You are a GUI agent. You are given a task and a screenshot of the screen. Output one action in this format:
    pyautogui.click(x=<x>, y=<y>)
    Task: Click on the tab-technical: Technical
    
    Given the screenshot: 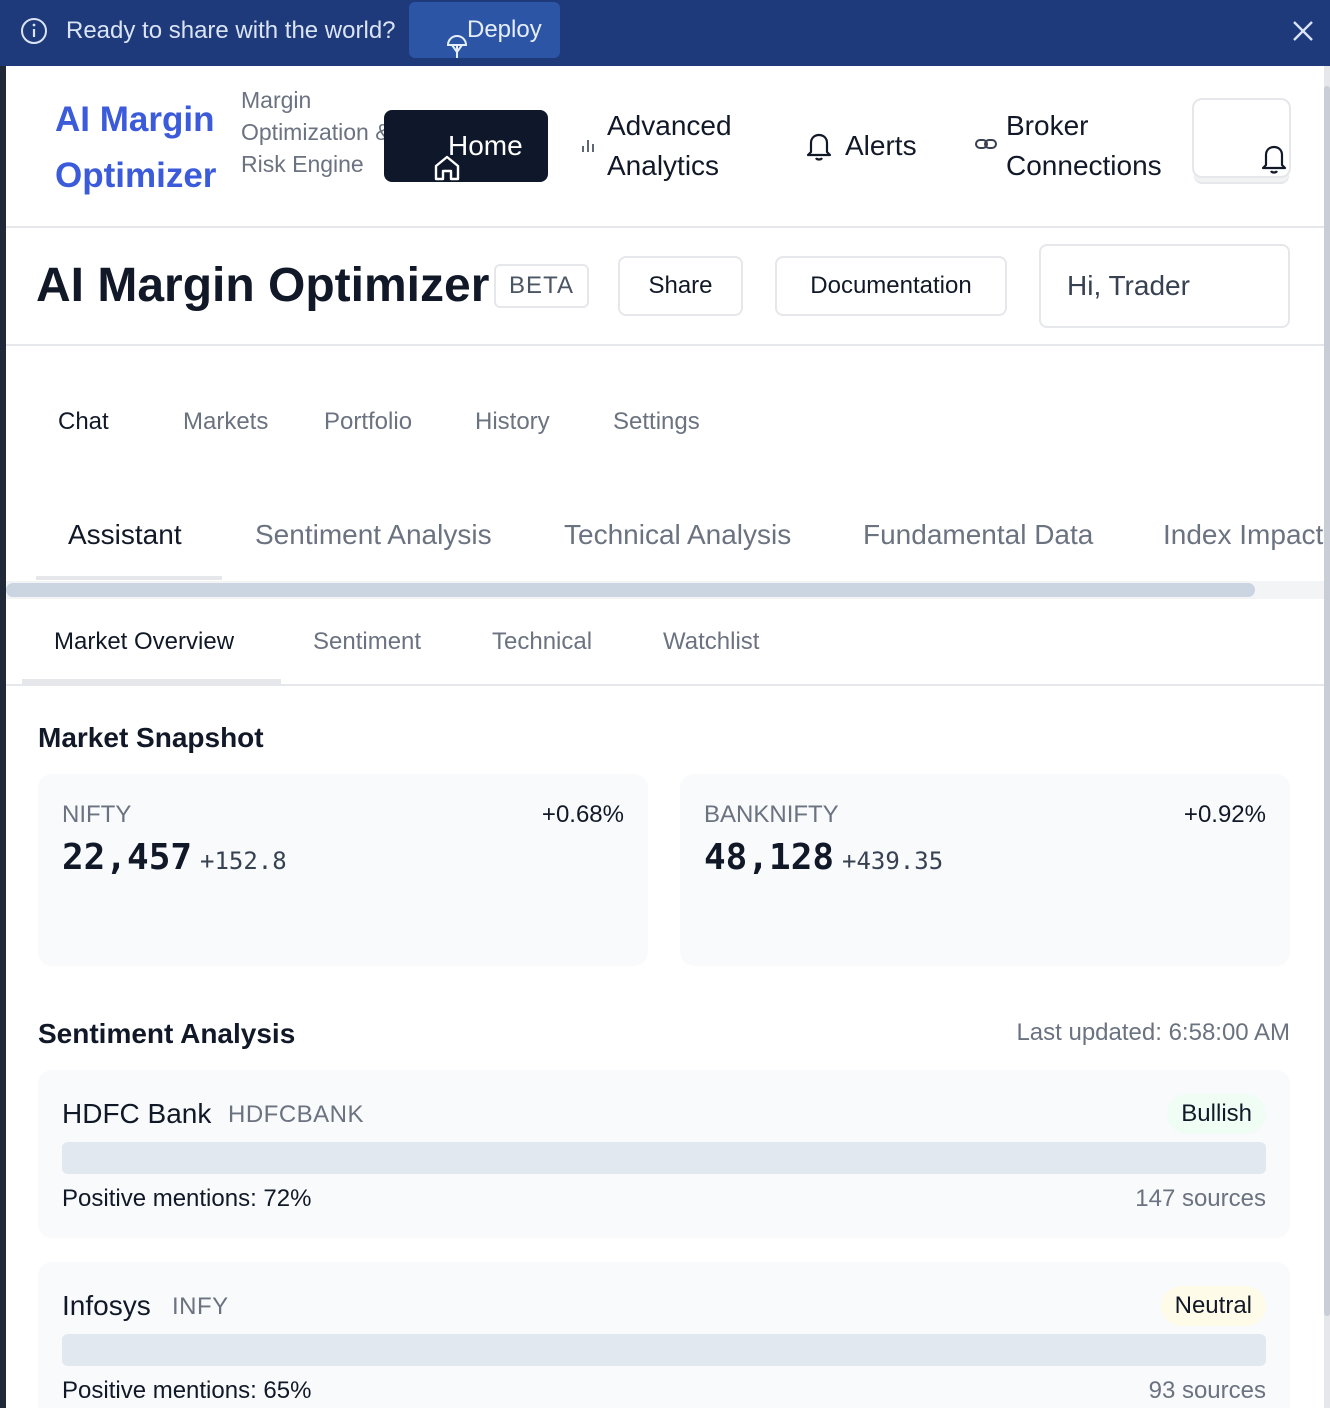 What is the action you would take?
    pyautogui.click(x=542, y=642)
    